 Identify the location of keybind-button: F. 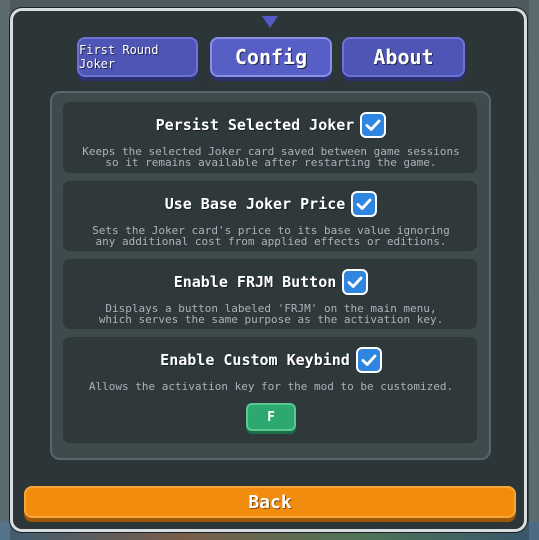
(271, 417).